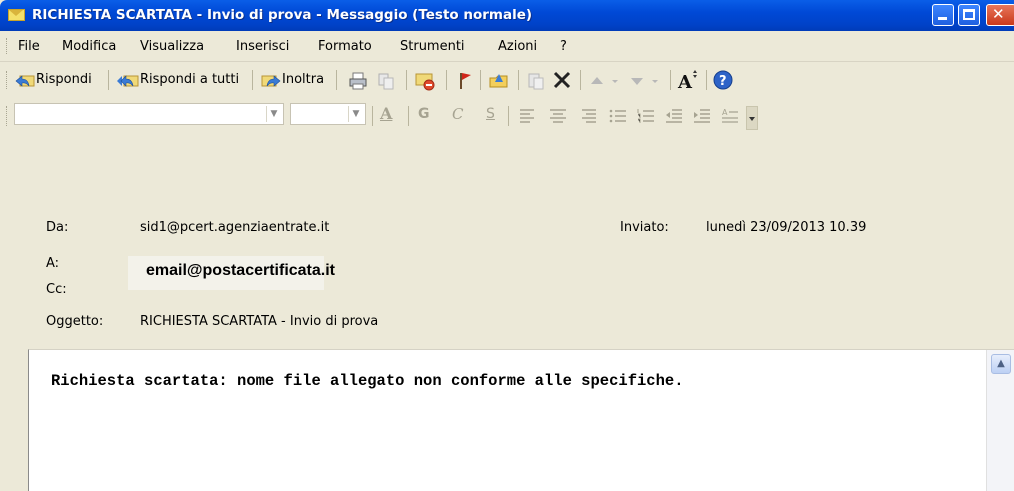 This screenshot has height=491, width=1014. I want to click on chevron-down-icon, so click(752, 119).